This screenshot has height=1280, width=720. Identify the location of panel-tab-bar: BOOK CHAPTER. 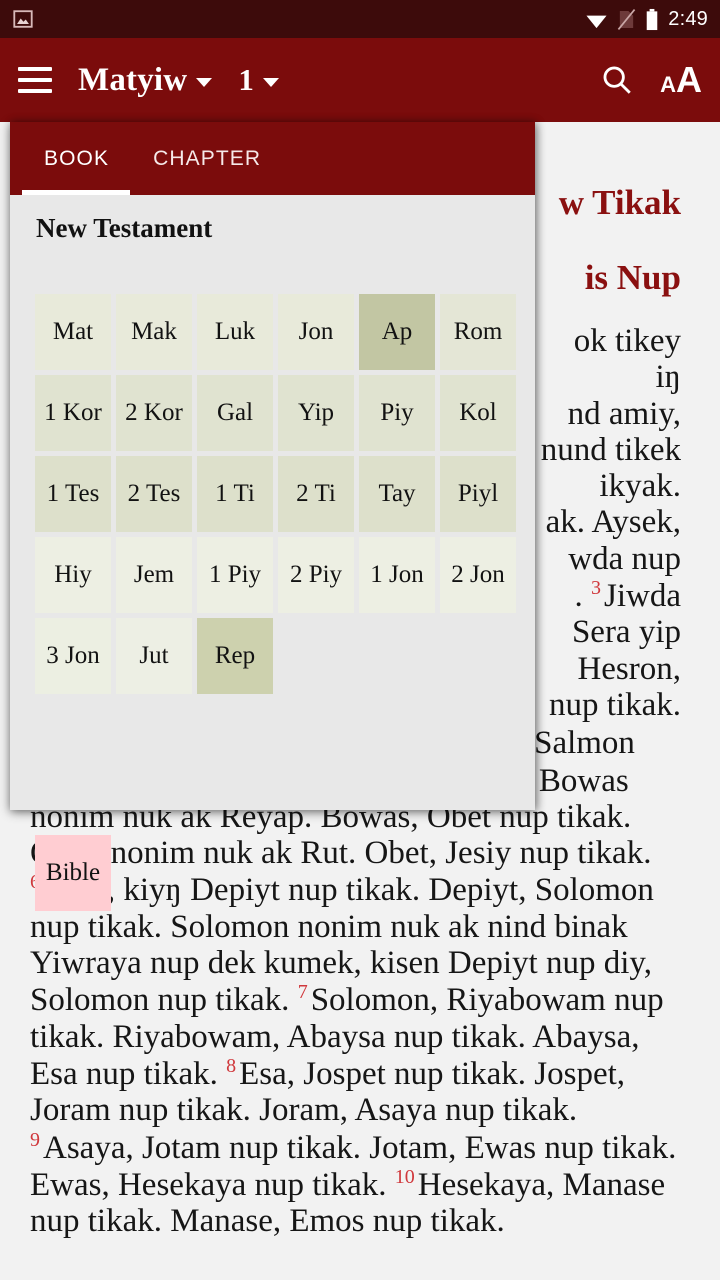
(272, 158).